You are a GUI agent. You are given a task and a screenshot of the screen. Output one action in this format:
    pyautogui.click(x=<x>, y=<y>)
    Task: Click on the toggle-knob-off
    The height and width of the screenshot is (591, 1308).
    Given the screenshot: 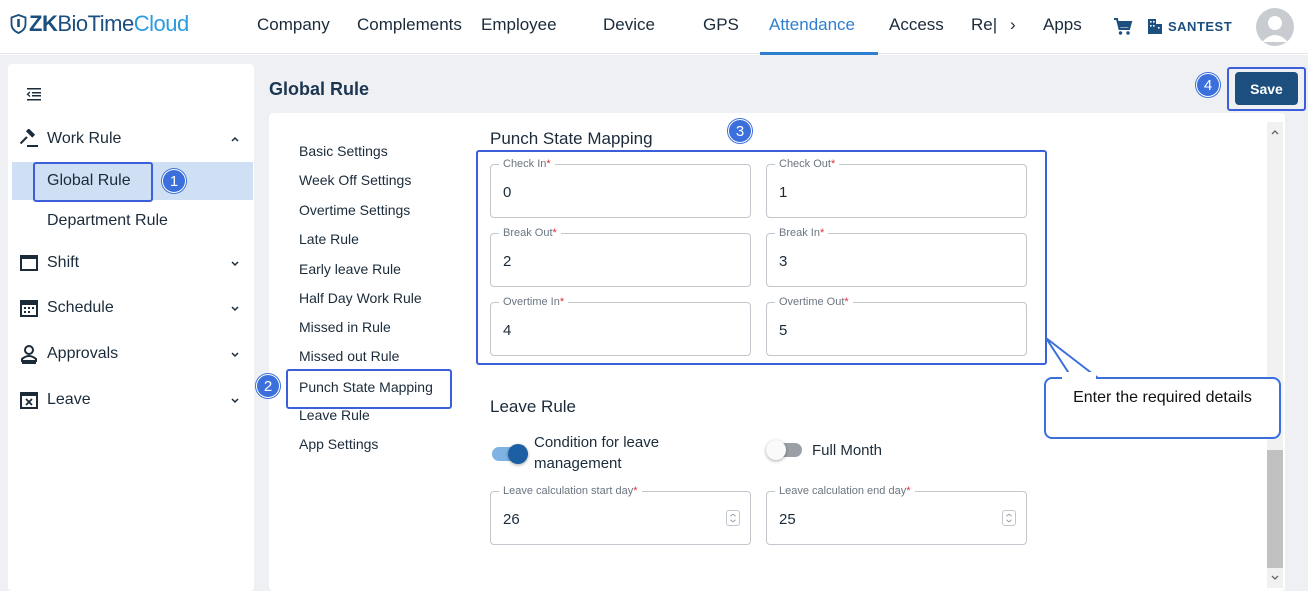 What is the action you would take?
    pyautogui.click(x=776, y=450)
    